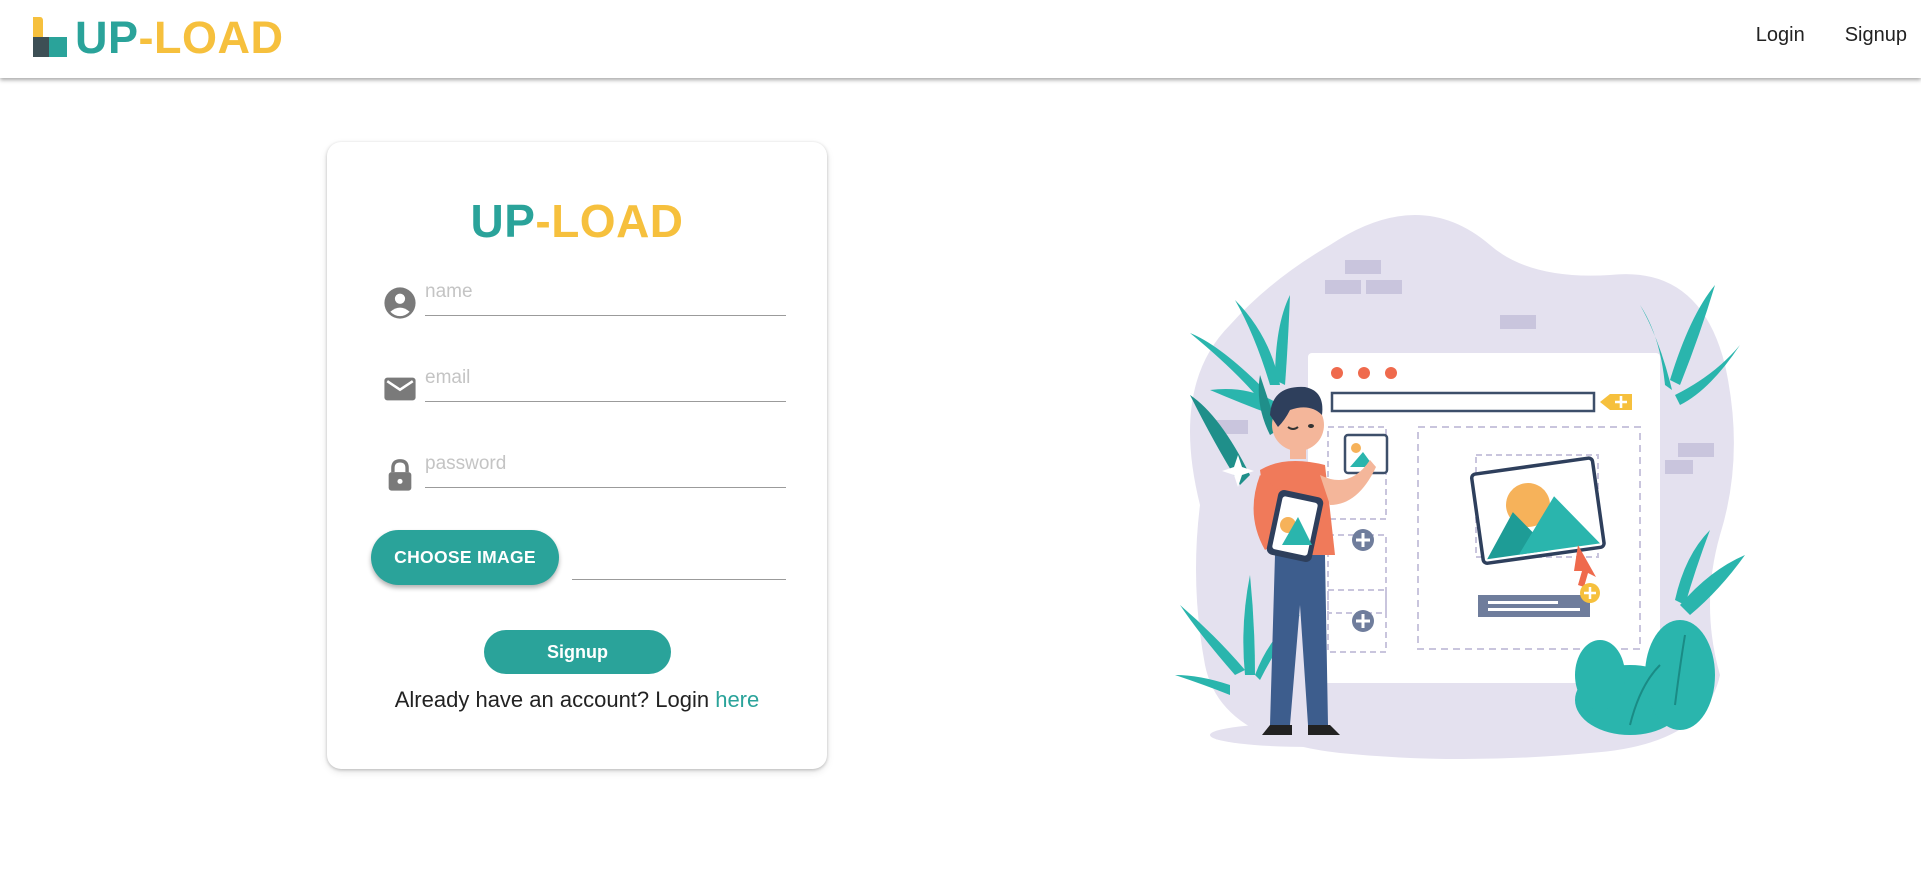  I want to click on login-prompt: Already have an account? Login here, so click(577, 700).